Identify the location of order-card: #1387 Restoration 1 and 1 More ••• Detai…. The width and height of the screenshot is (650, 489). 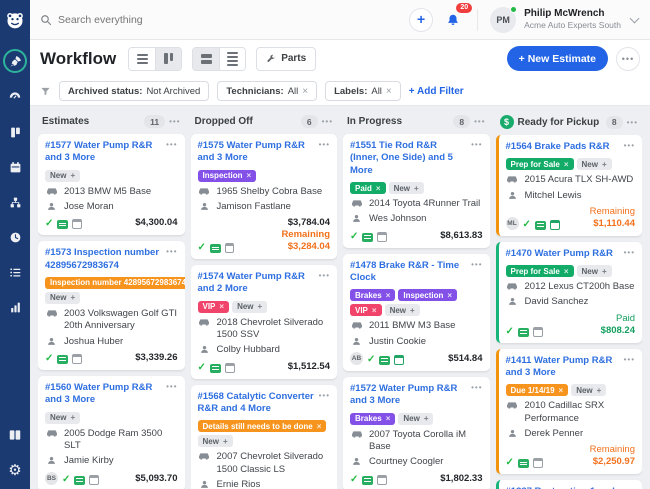
(568, 484).